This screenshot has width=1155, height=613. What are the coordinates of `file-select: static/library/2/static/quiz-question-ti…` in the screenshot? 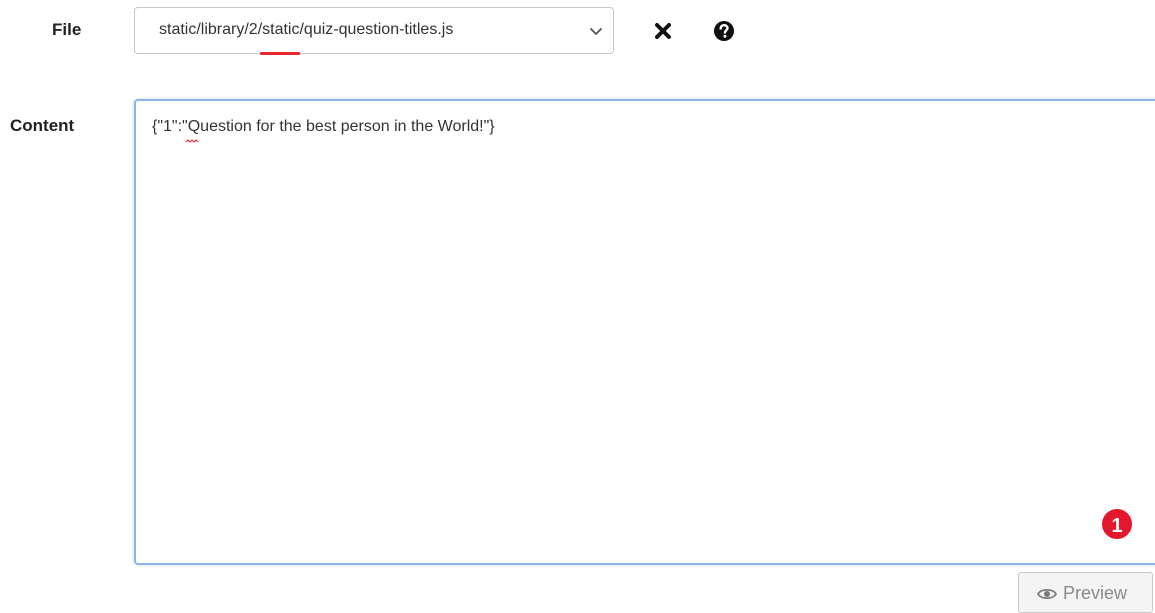 It's located at (374, 31).